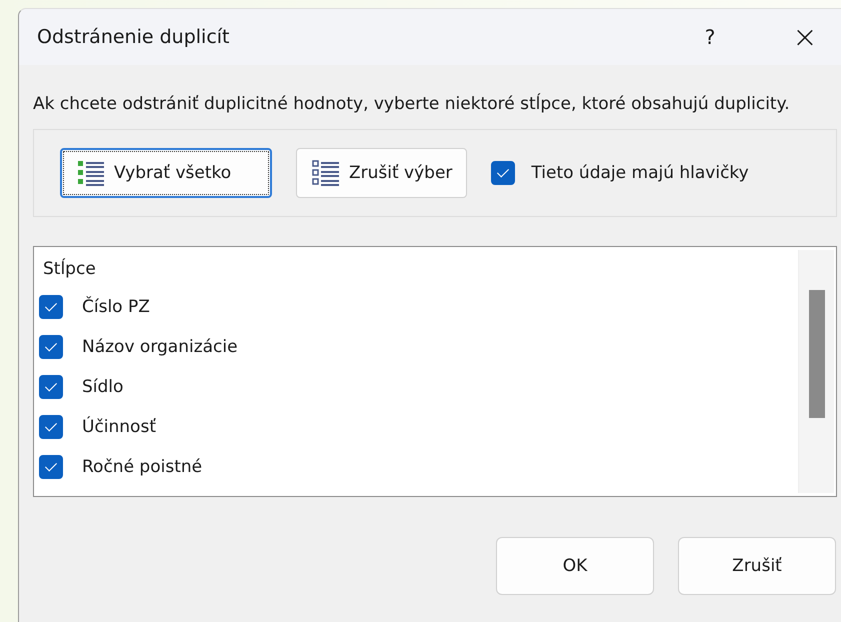 Image resolution: width=841 pixels, height=622 pixels. Describe the element at coordinates (710, 37) in the screenshot. I see `help-button: ?` at that location.